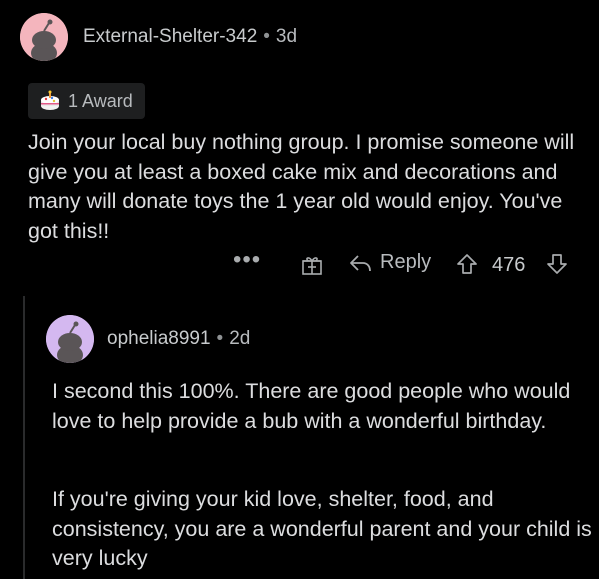 Image resolution: width=599 pixels, height=579 pixels. What do you see at coordinates (100, 100) in the screenshot?
I see `award-count-label: 1 Award` at bounding box center [100, 100].